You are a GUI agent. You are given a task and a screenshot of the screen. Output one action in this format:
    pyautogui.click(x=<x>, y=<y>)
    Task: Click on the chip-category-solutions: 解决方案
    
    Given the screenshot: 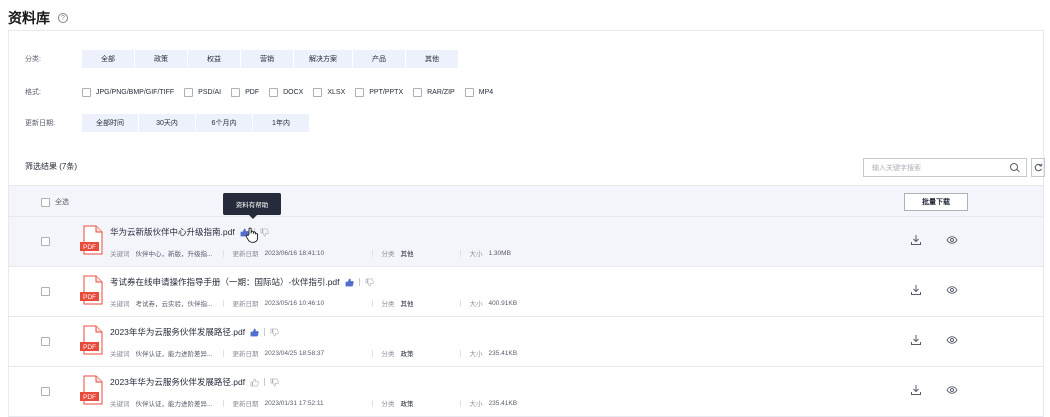 What is the action you would take?
    pyautogui.click(x=323, y=59)
    